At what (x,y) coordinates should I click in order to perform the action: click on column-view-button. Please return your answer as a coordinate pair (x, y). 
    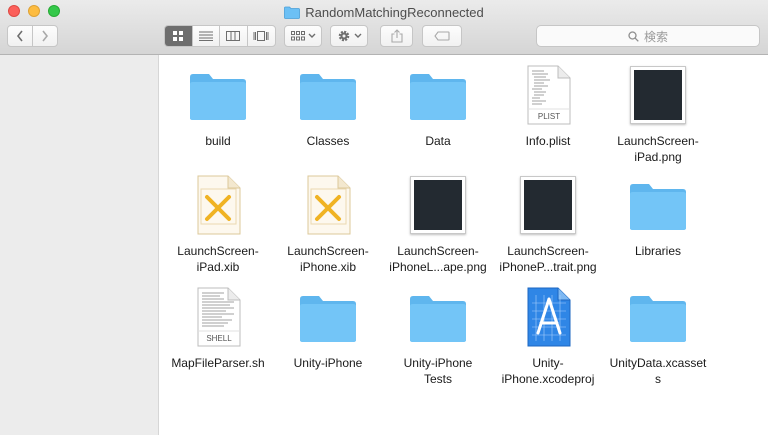
    Looking at the image, I should click on (234, 36).